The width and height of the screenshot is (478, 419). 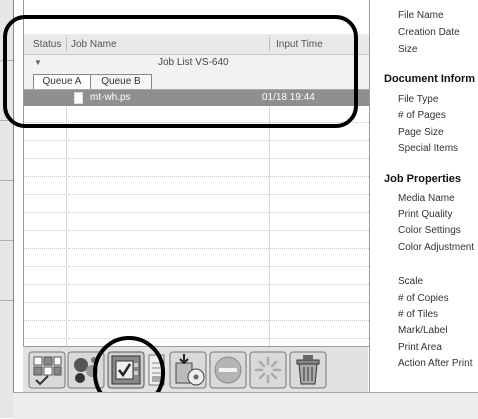 I want to click on tab-queue-a: Queue A, so click(x=62, y=81).